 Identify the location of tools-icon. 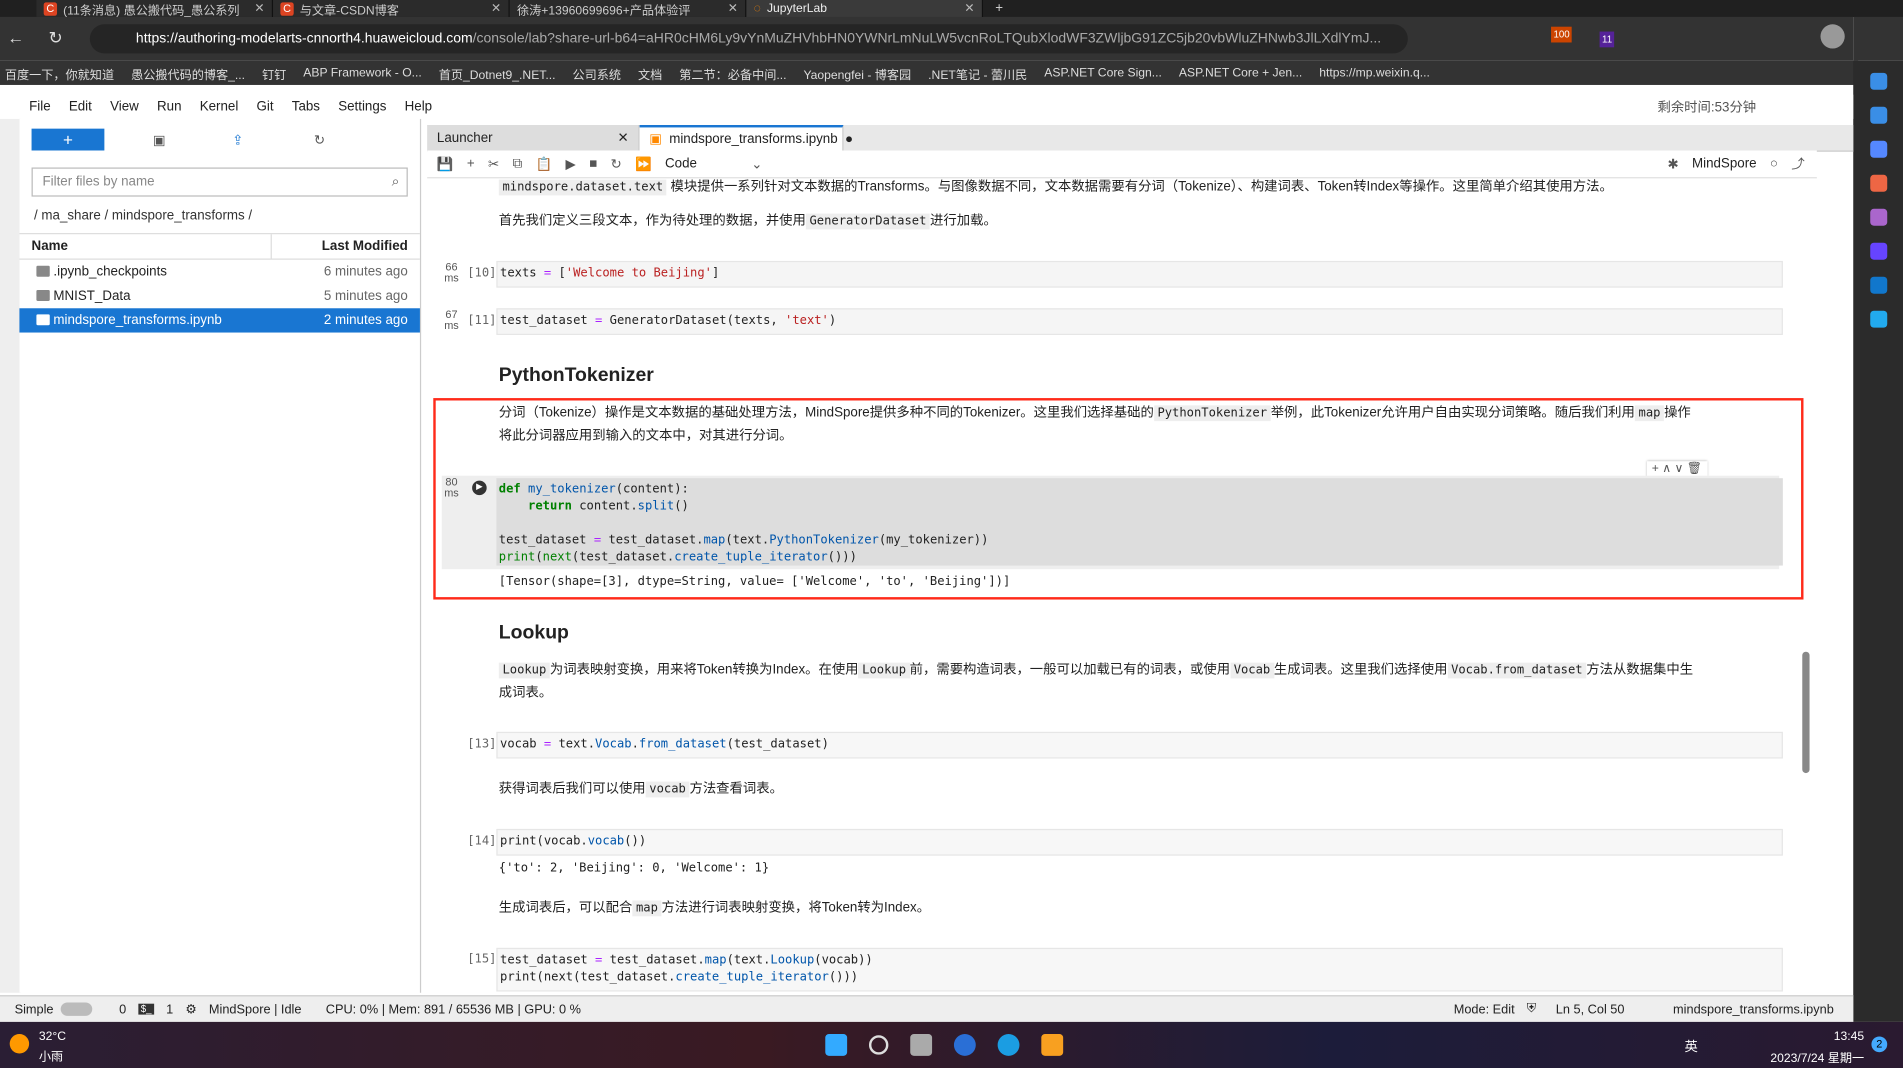
(1878, 183).